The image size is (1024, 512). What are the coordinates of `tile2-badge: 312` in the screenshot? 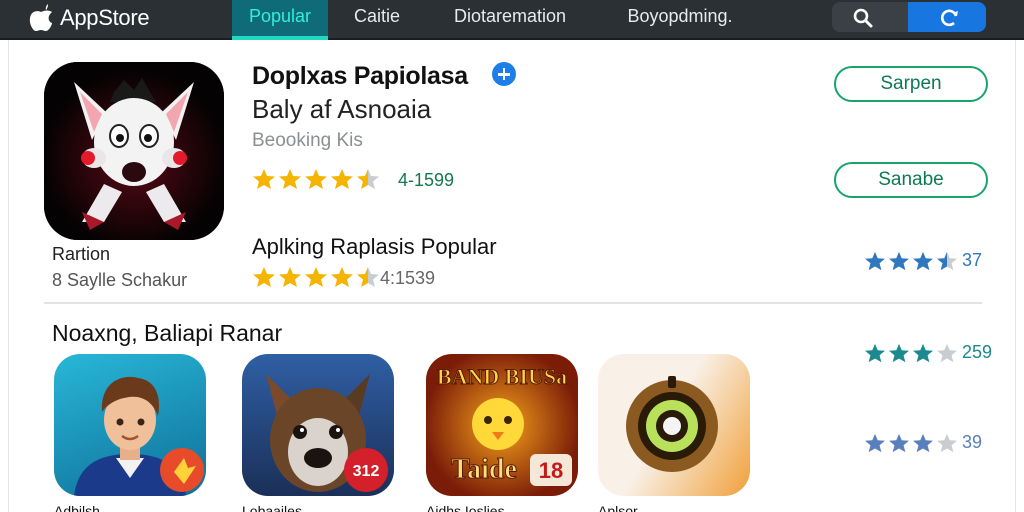 It's located at (366, 471).